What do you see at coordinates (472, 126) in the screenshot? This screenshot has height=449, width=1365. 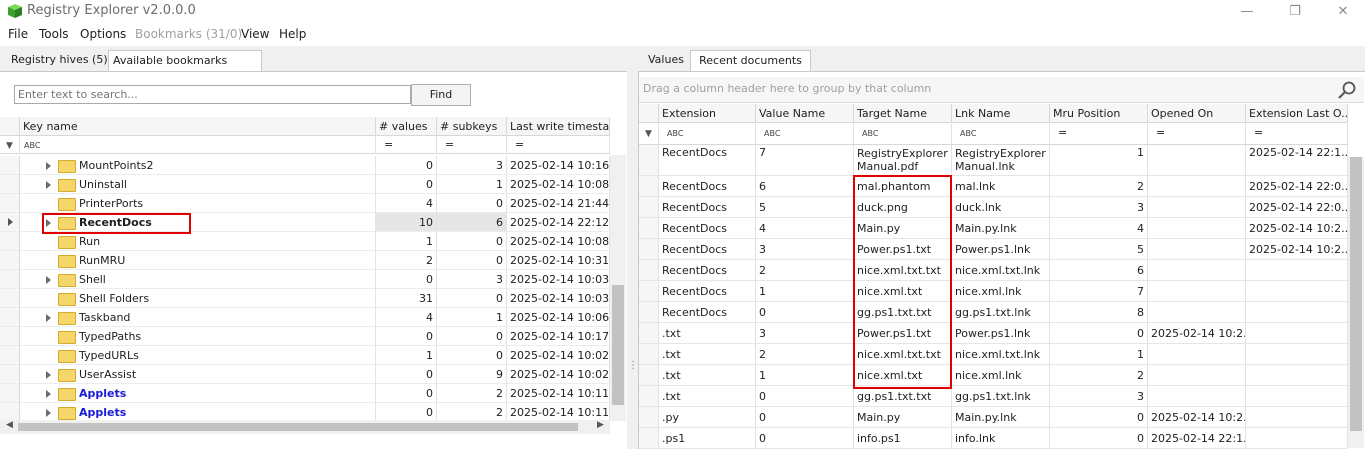 I see `col-subkeys: # subkeys` at bounding box center [472, 126].